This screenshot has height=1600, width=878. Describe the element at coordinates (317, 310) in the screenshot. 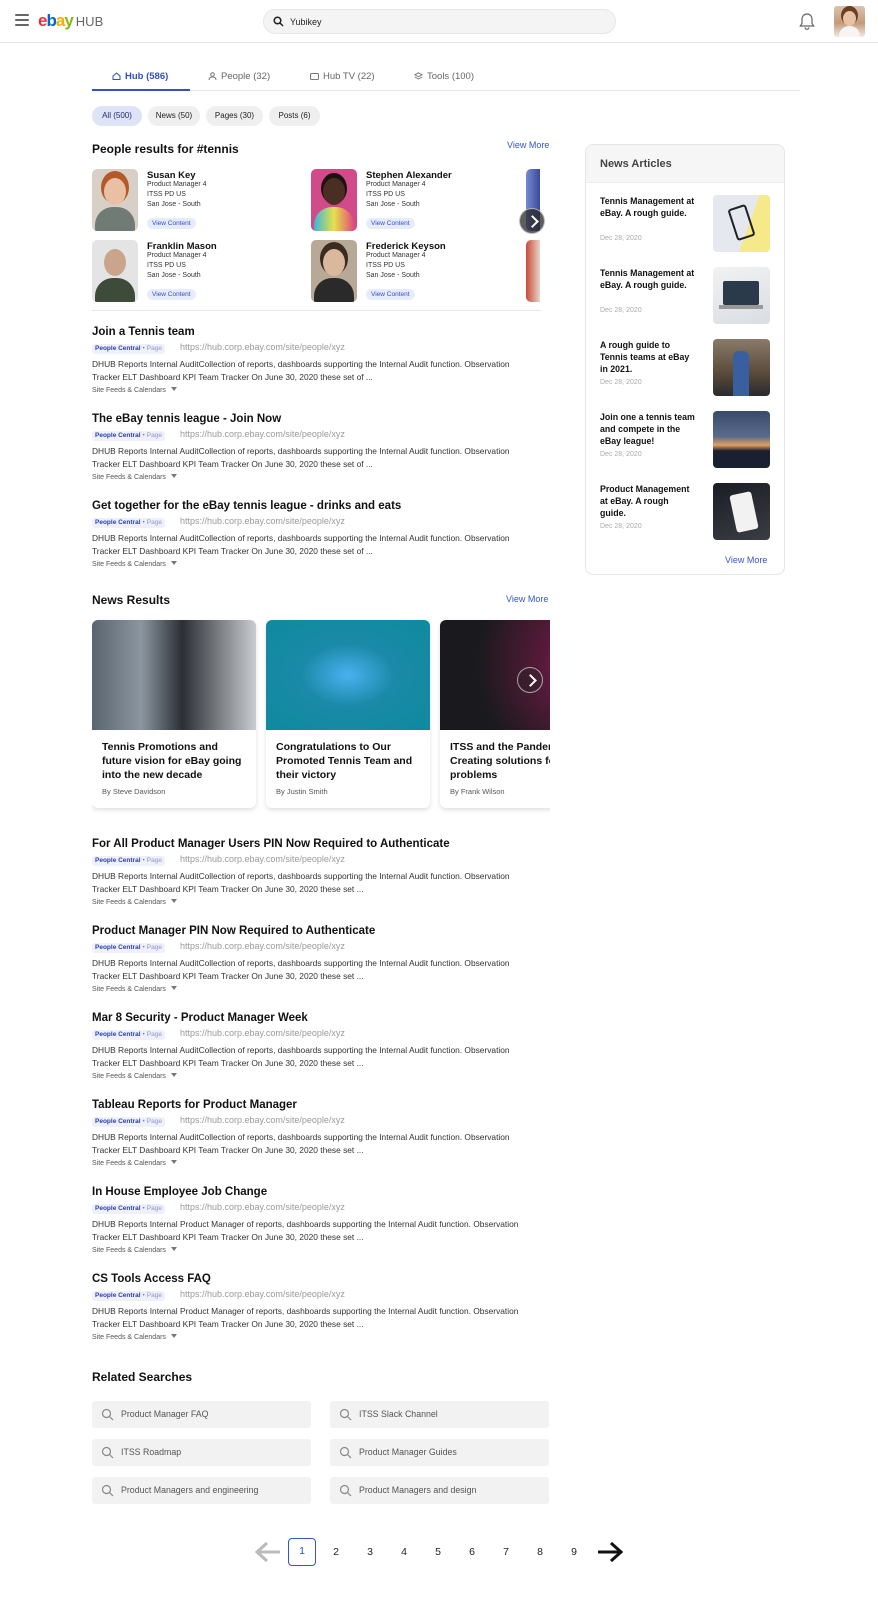

I see `section-divider` at that location.